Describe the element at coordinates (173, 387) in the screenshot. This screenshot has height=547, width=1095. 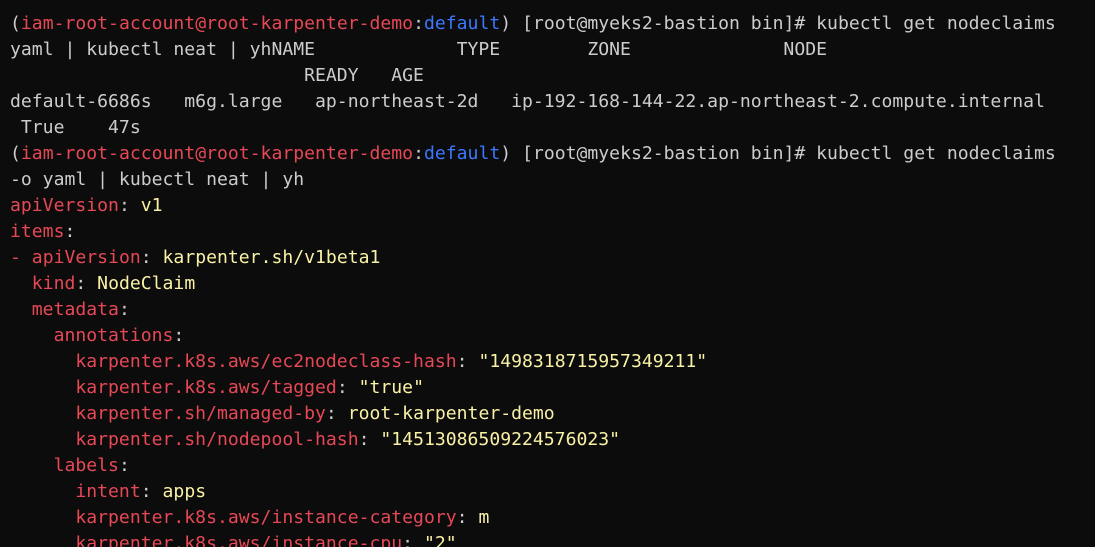
I see `terminal-text-segment: karpenter.k8s.aws/tagged` at that location.